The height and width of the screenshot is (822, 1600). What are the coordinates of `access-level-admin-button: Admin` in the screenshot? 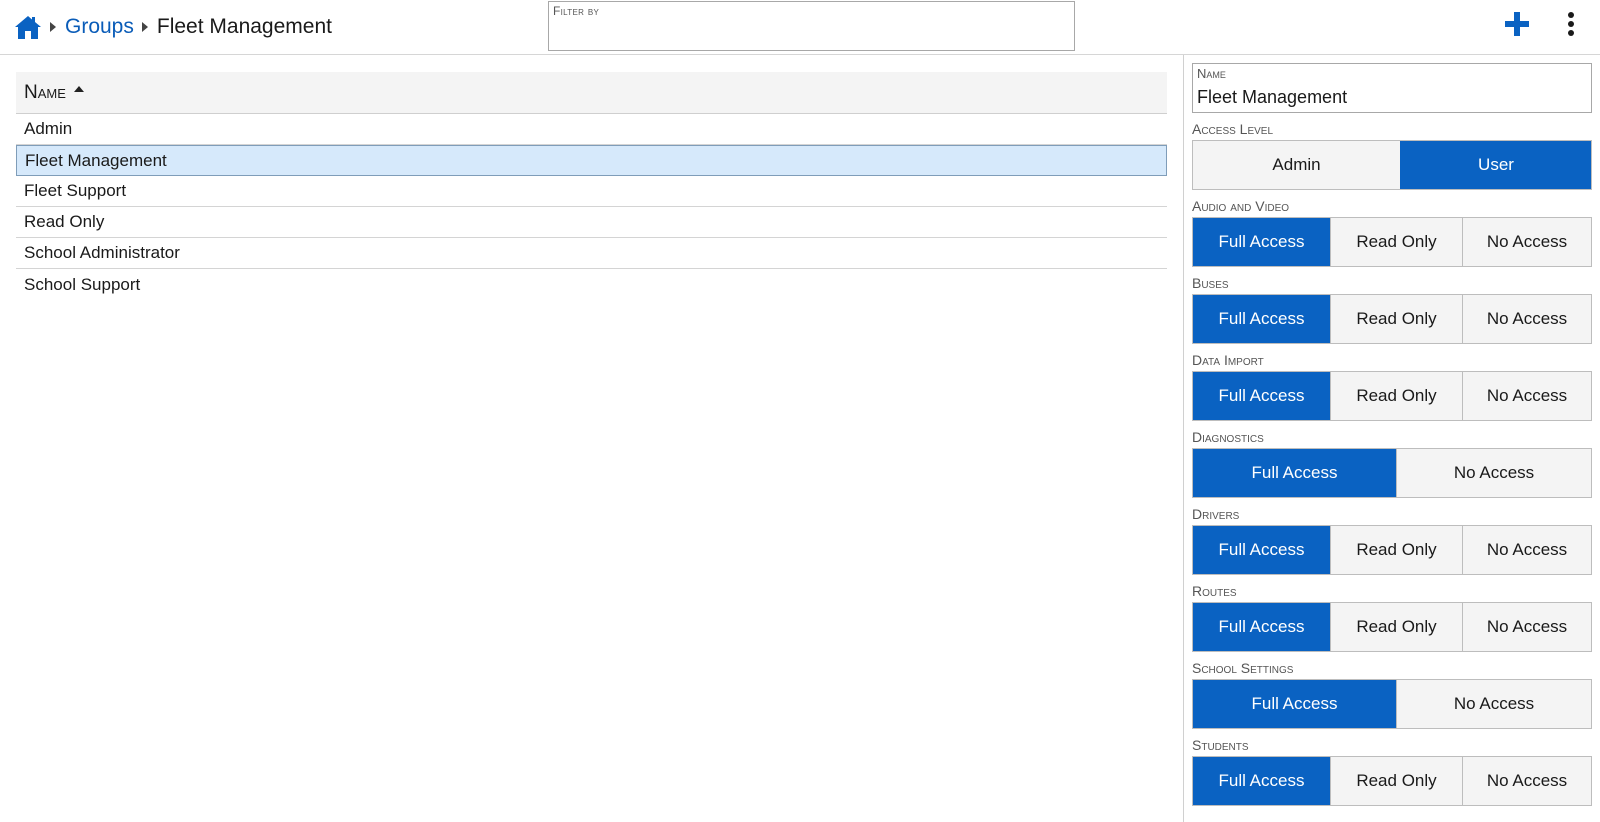 It's located at (1296, 165).